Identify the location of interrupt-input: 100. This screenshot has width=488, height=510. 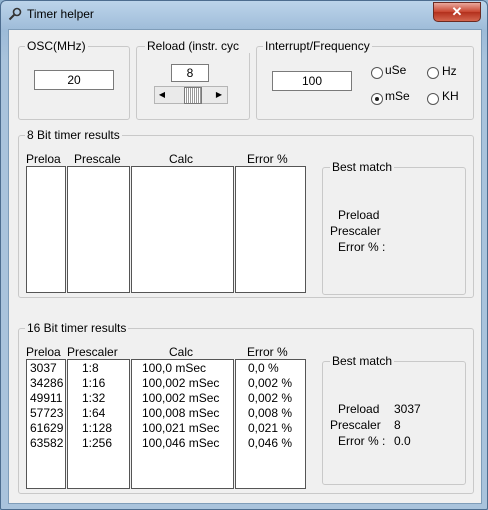
(312, 81).